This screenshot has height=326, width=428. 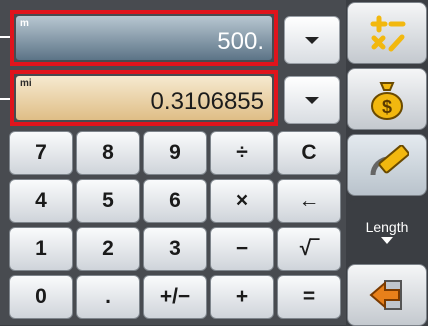 I want to click on key-plus-minus: +/−, so click(x=175, y=297).